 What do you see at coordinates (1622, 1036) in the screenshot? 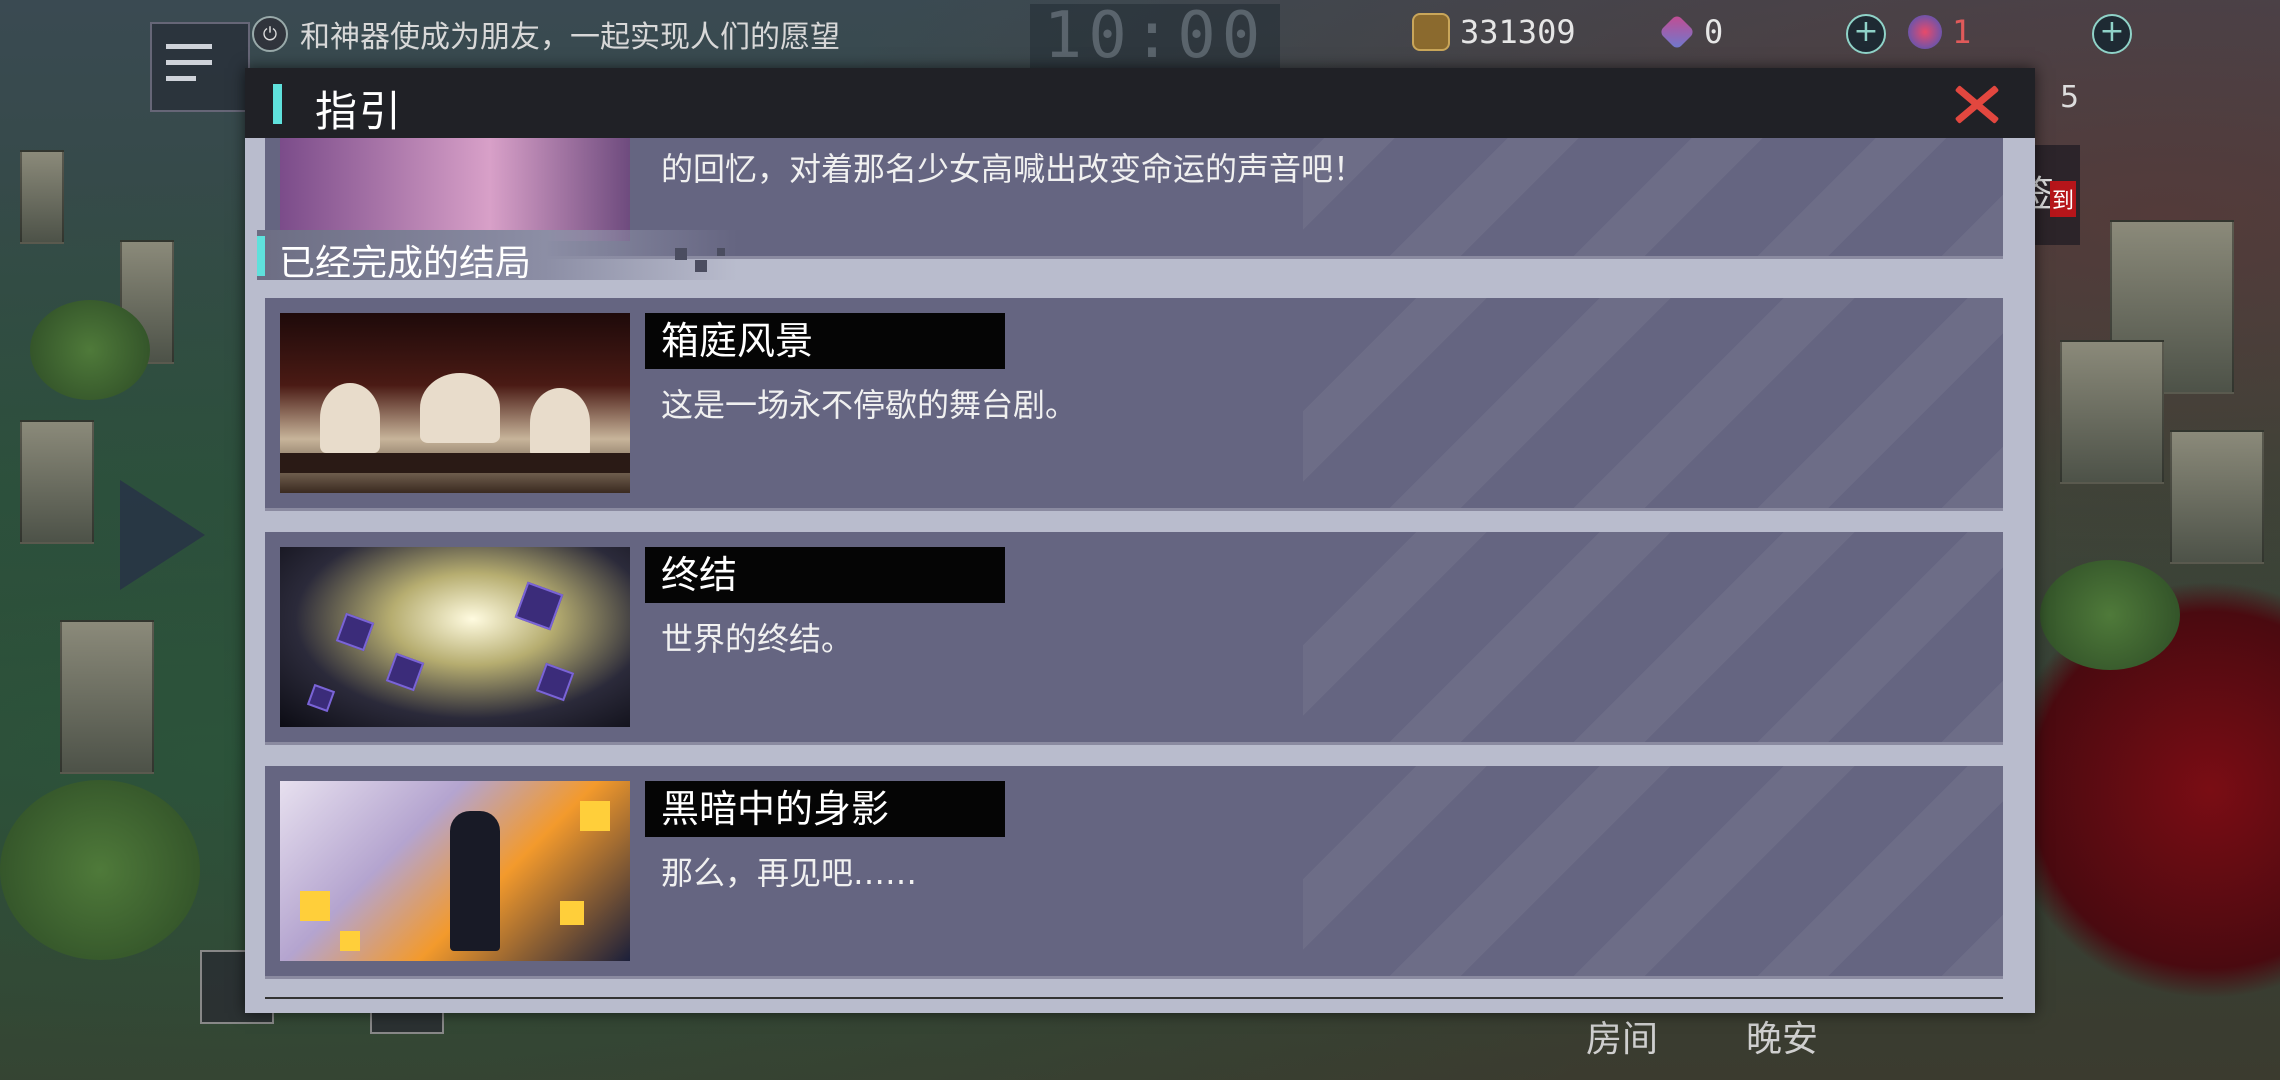
I see `room-button: 房间` at bounding box center [1622, 1036].